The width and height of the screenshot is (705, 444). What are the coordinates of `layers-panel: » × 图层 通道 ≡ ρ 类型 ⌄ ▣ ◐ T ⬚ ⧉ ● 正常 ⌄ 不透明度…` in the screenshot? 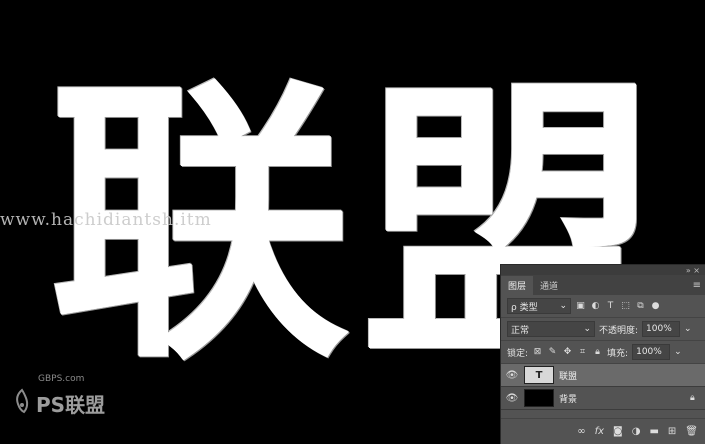 It's located at (602, 354).